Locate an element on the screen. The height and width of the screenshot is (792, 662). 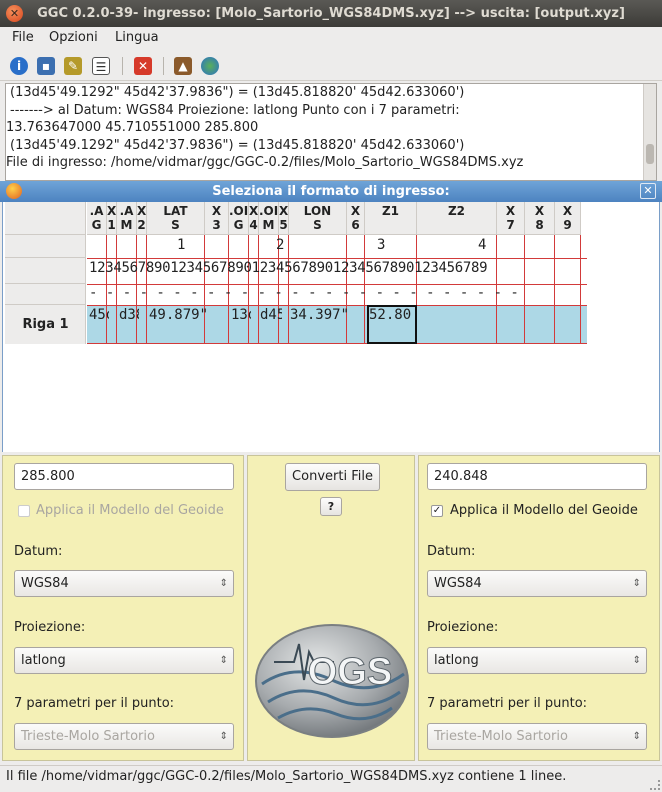
params-select-input: Trieste-Molo Sartorio ⇕ is located at coordinates (124, 736).